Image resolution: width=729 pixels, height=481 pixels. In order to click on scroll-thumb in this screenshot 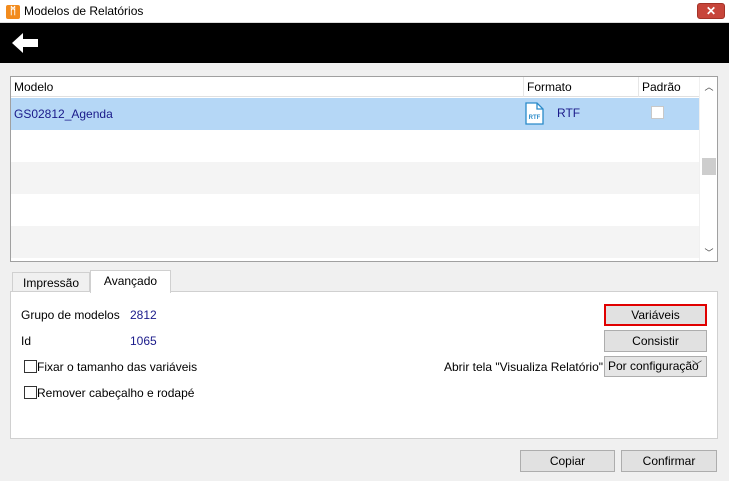, I will do `click(709, 166)`.